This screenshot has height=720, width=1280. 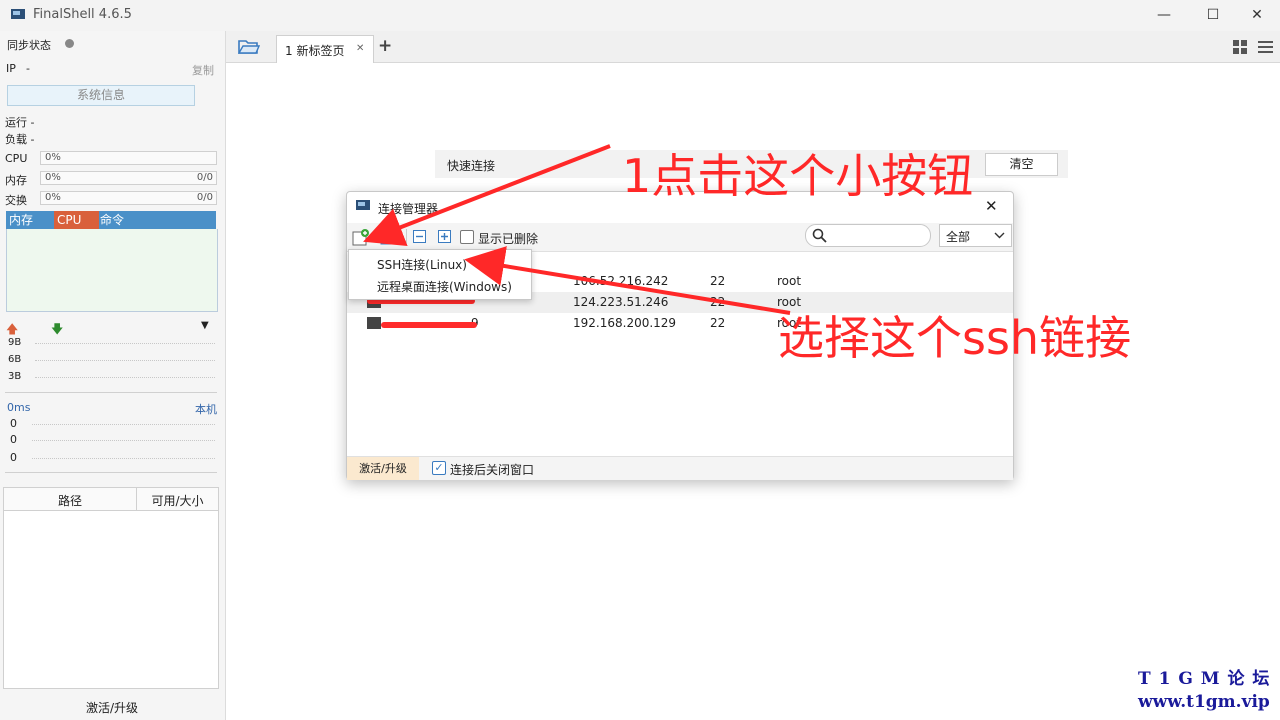 I want to click on tab-close-icon: ✕, so click(x=360, y=48).